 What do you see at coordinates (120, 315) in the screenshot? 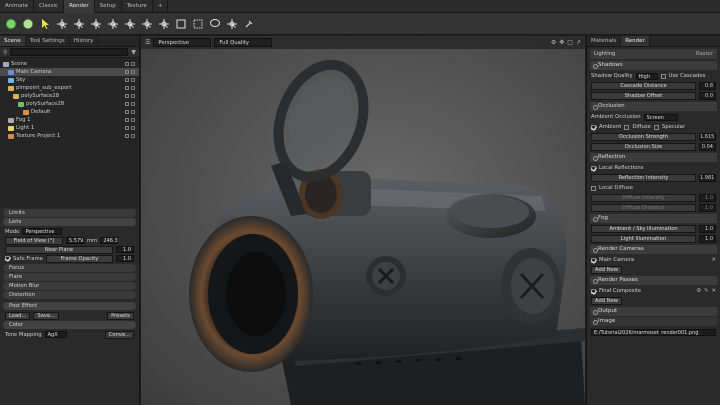
I see `presets-button: Presets` at bounding box center [120, 315].